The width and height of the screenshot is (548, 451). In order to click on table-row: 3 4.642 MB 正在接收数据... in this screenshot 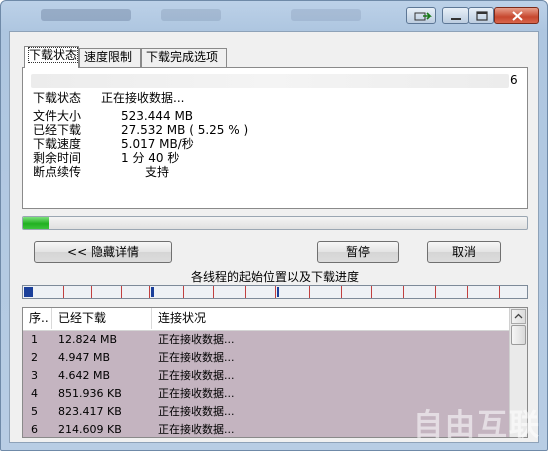, I will do `click(267, 376)`.